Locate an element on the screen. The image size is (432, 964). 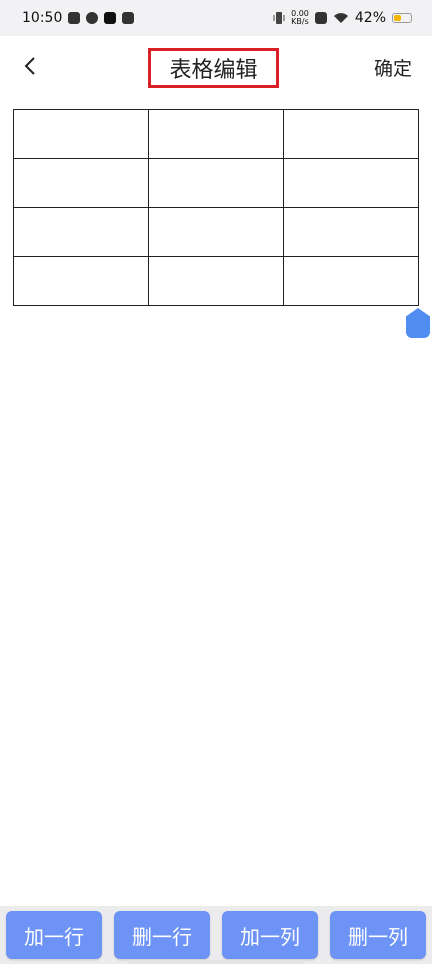
delete-row-button: 删一行 is located at coordinates (162, 935).